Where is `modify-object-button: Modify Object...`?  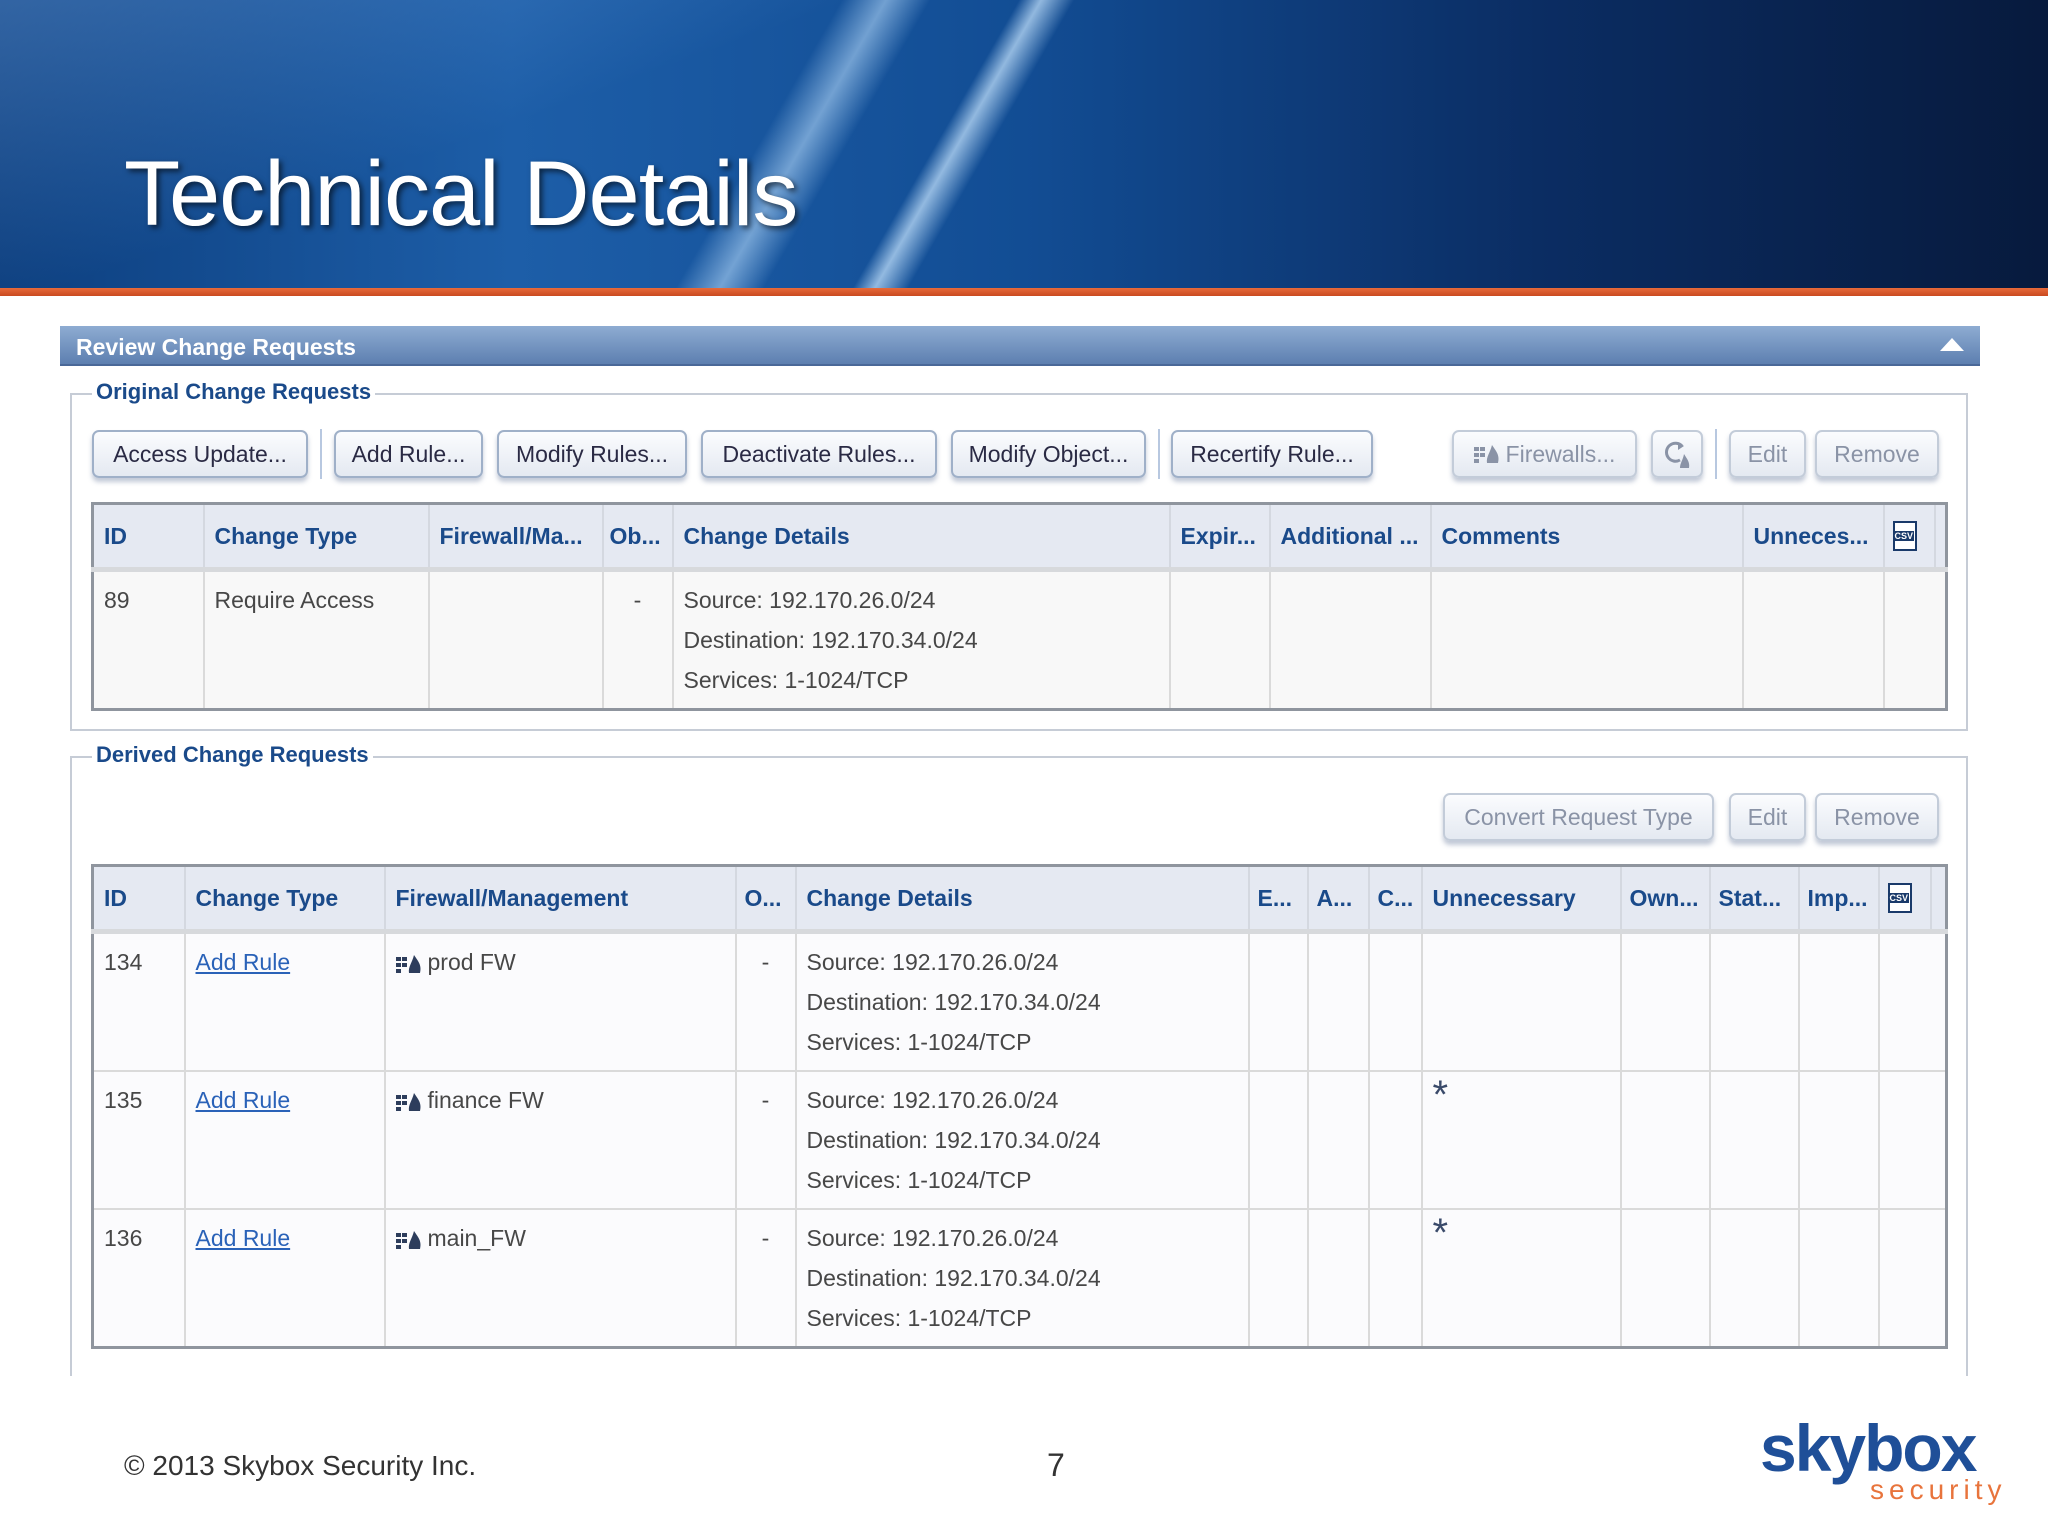 modify-object-button: Modify Object... is located at coordinates (1048, 454).